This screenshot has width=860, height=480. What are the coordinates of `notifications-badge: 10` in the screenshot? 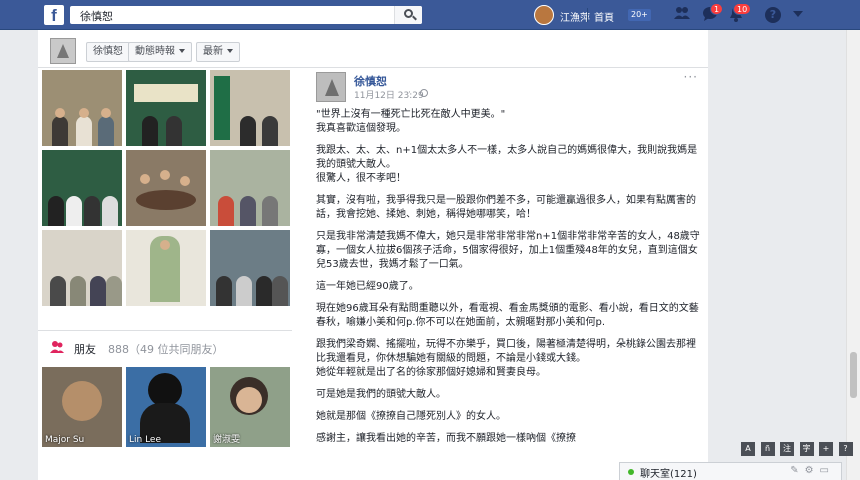 It's located at (742, 9).